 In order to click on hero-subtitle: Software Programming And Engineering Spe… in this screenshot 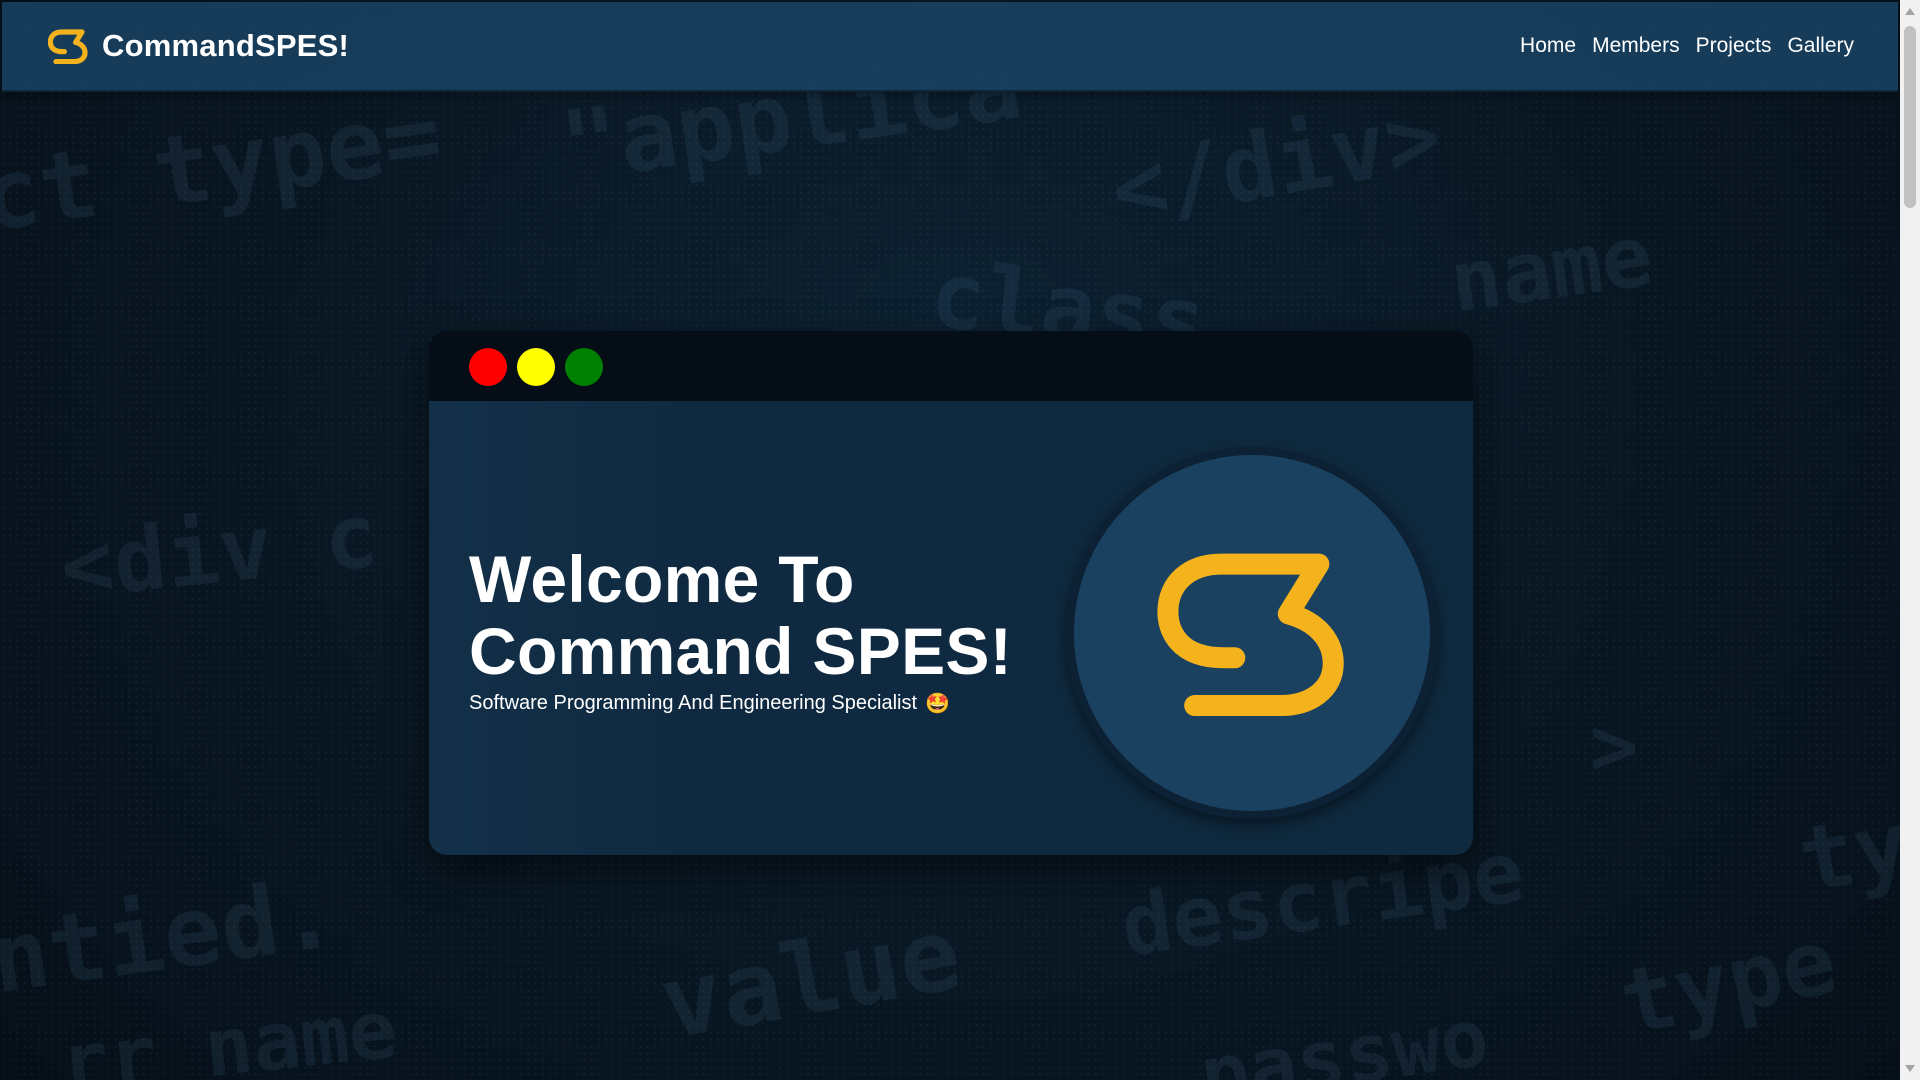, I will do `click(759, 703)`.